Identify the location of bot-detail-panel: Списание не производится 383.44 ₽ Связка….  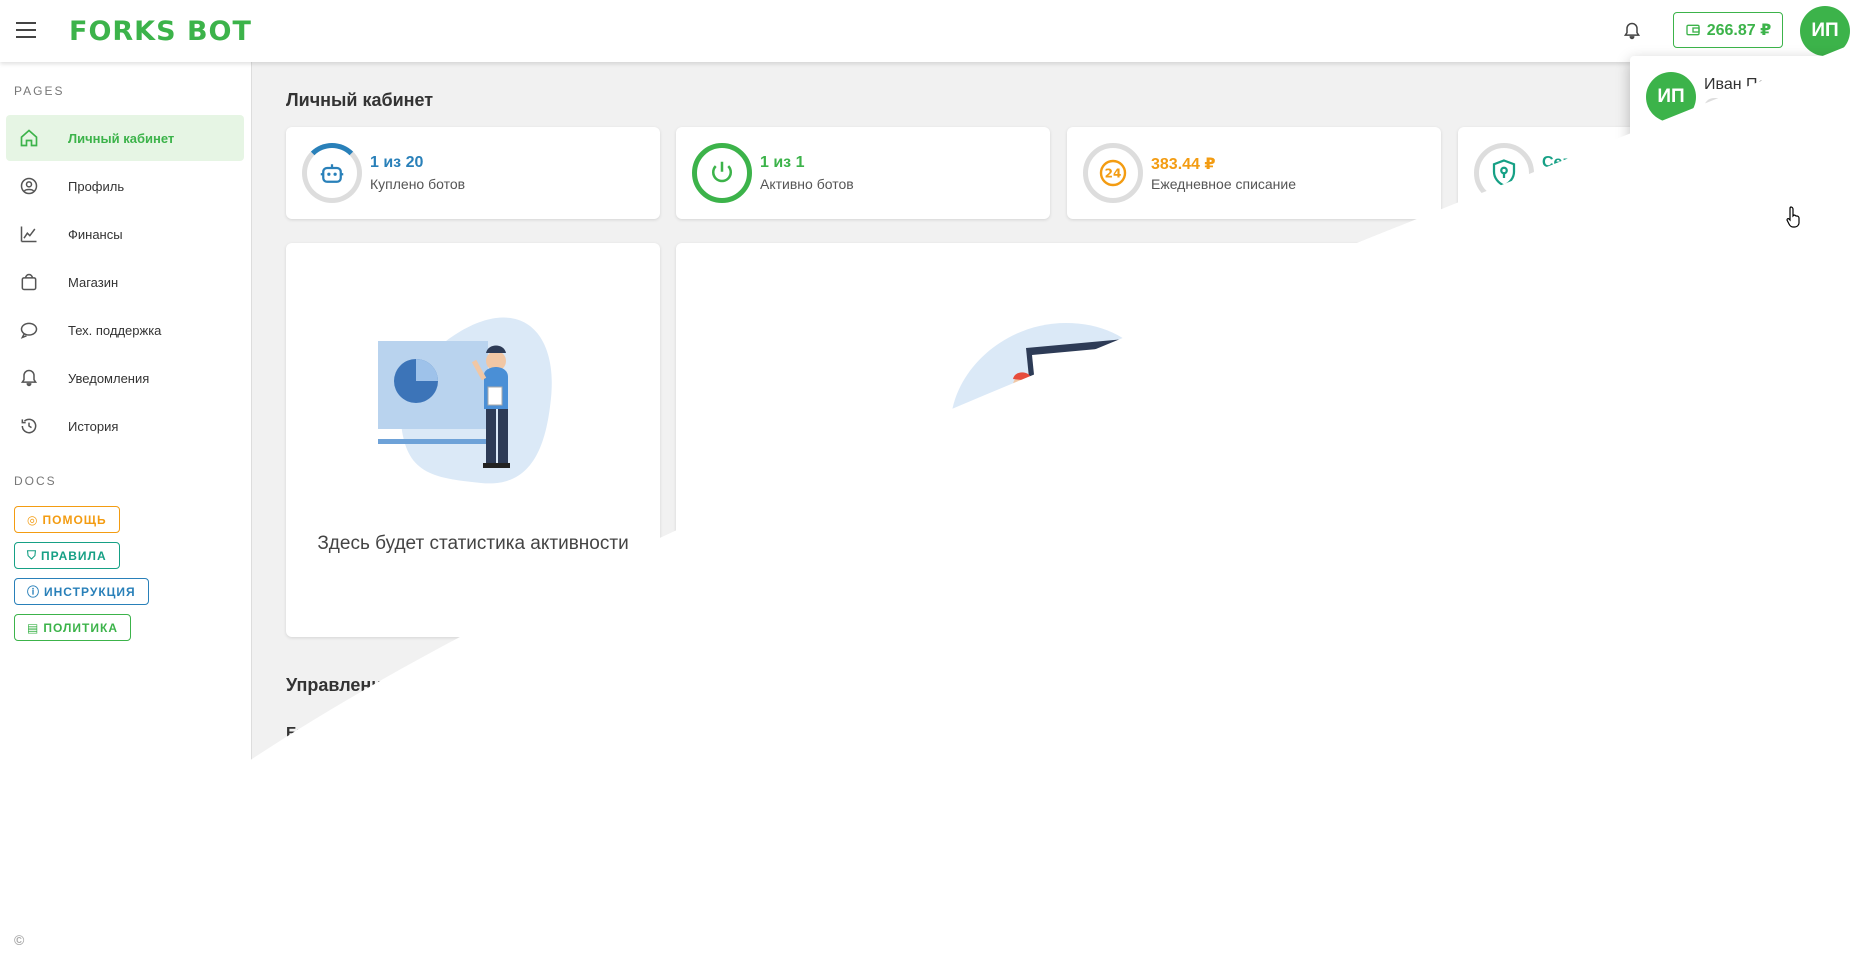
(957, 846).